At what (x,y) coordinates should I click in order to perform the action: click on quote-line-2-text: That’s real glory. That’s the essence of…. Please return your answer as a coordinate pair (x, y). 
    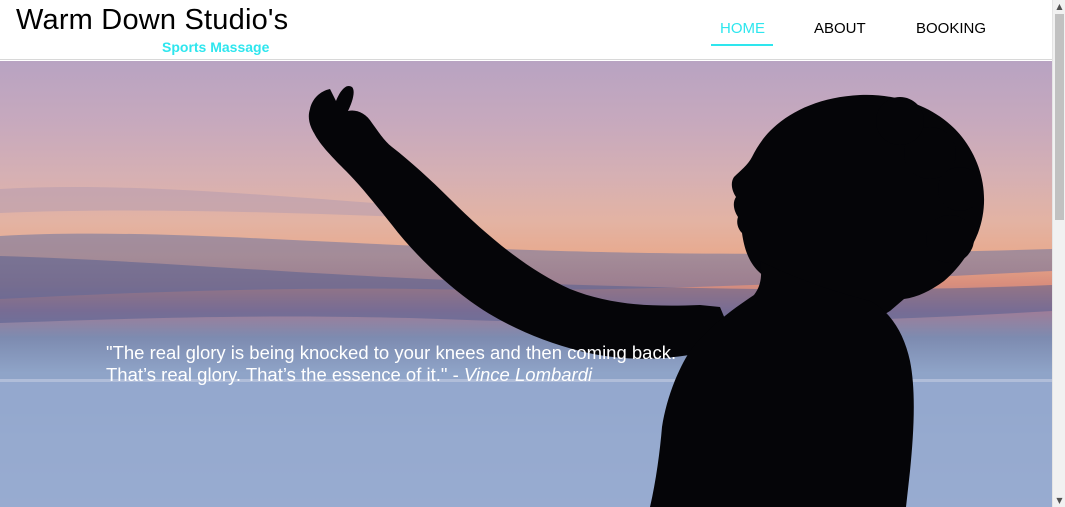
    Looking at the image, I should click on (285, 374).